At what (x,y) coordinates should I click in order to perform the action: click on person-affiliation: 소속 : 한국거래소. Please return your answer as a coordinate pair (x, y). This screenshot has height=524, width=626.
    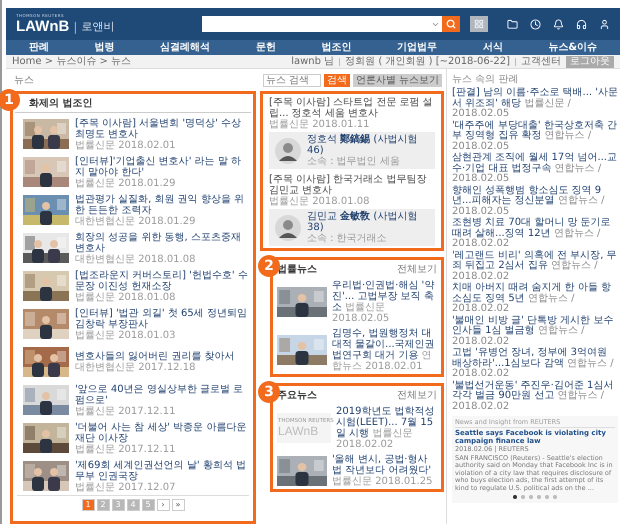
    Looking at the image, I should click on (347, 238).